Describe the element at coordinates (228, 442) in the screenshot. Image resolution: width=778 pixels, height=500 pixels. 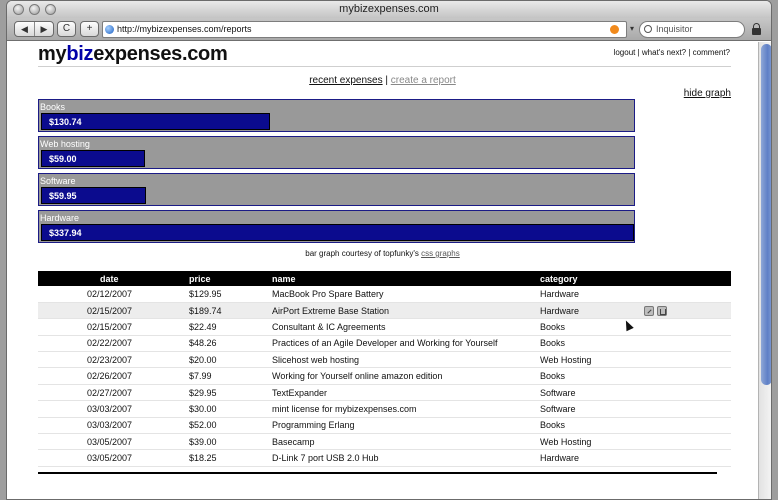
I see `expense-price: $39.00` at that location.